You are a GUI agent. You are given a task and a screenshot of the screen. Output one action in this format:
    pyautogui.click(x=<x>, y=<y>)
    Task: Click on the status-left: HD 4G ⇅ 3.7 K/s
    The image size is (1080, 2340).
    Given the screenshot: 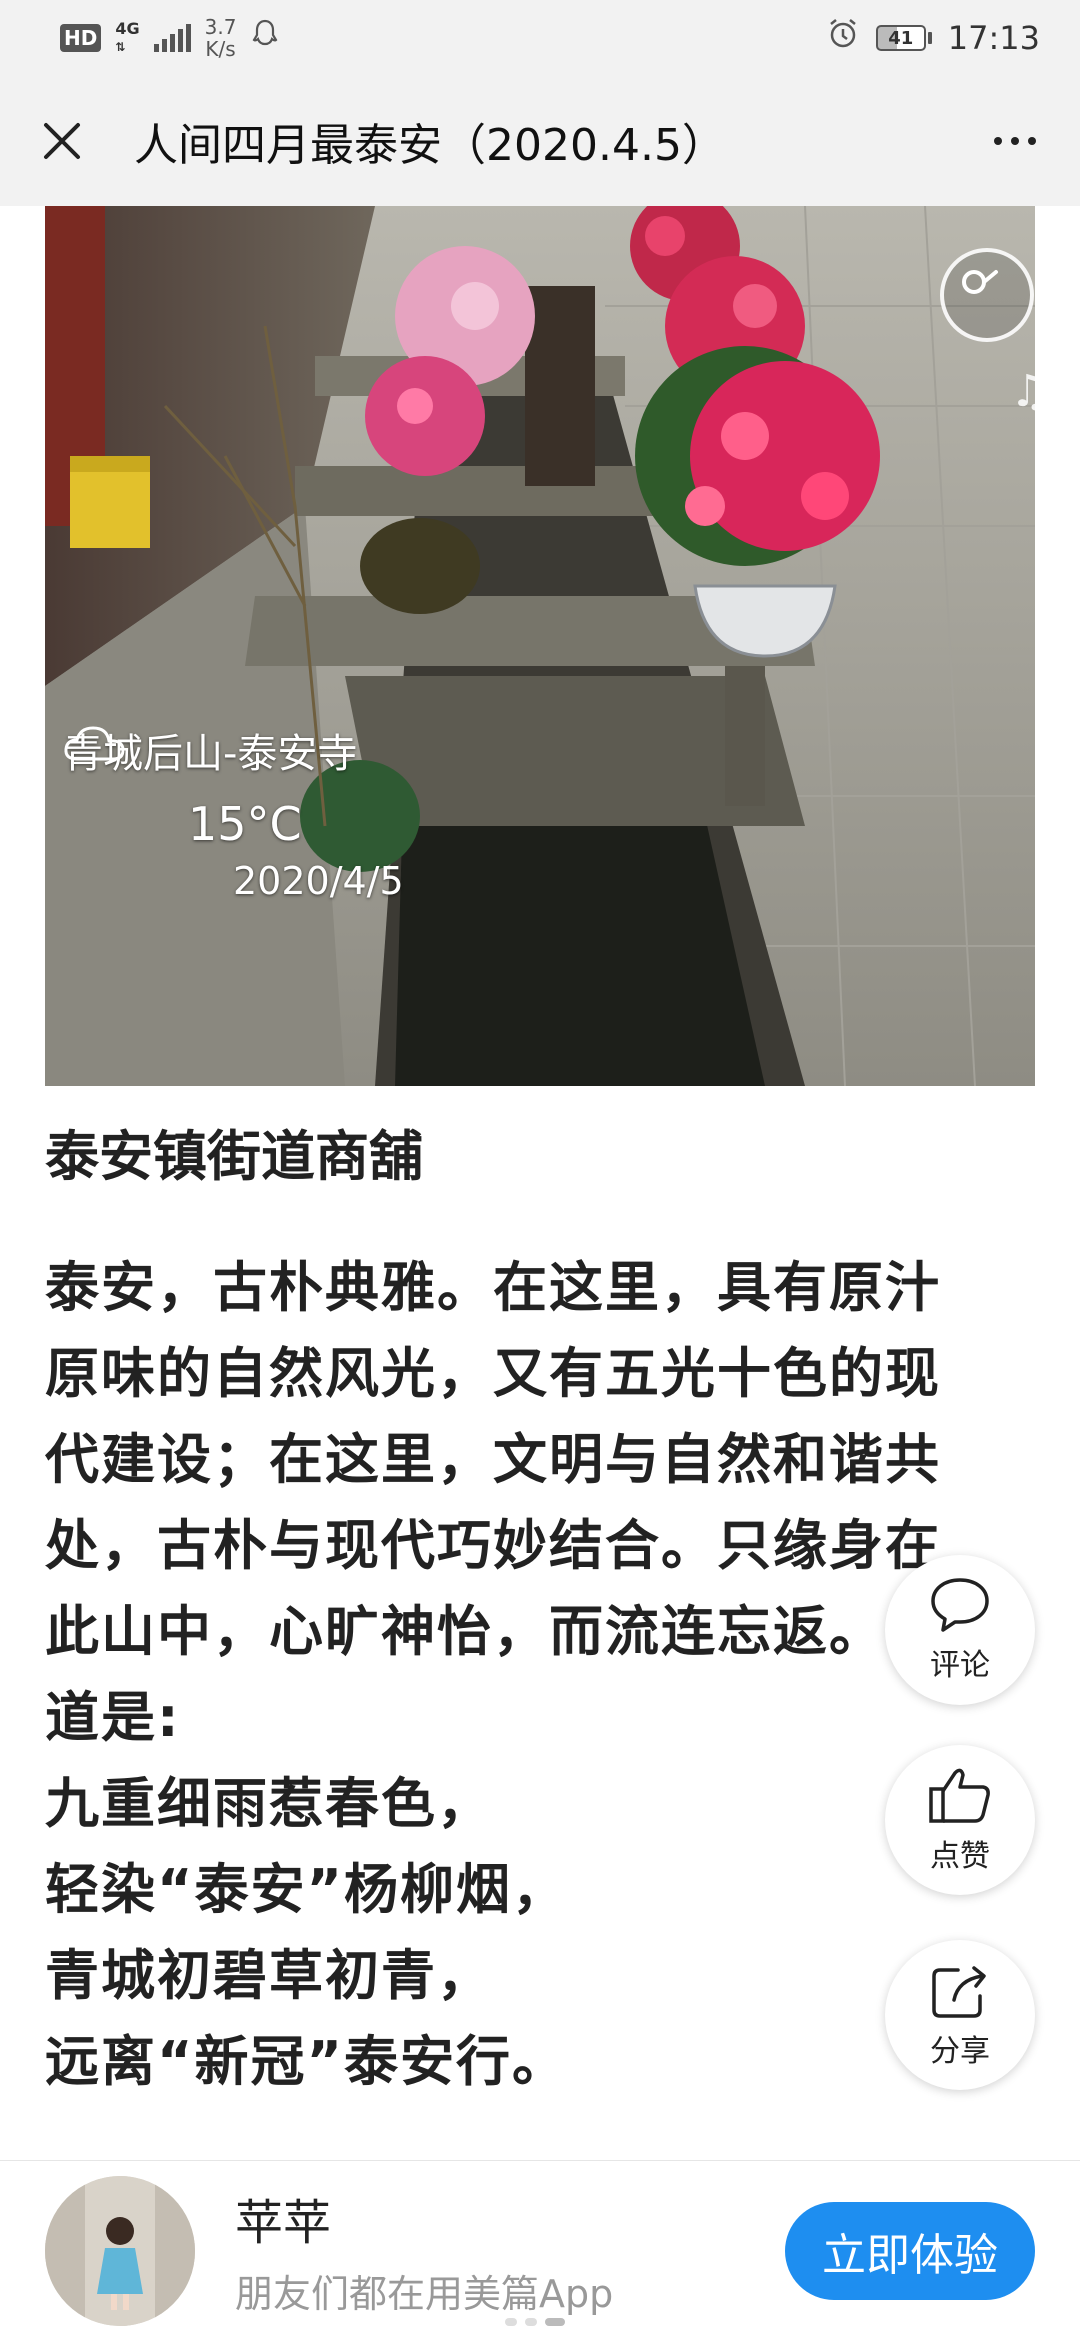 What is the action you would take?
    pyautogui.click(x=170, y=38)
    